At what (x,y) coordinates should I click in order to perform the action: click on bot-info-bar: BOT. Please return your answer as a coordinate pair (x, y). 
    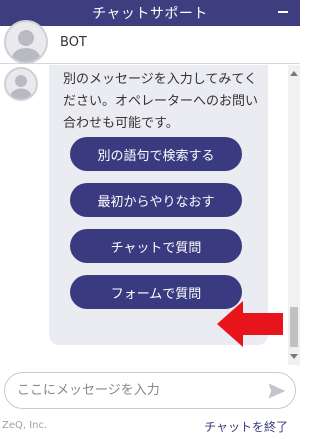
    Looking at the image, I should click on (150, 42).